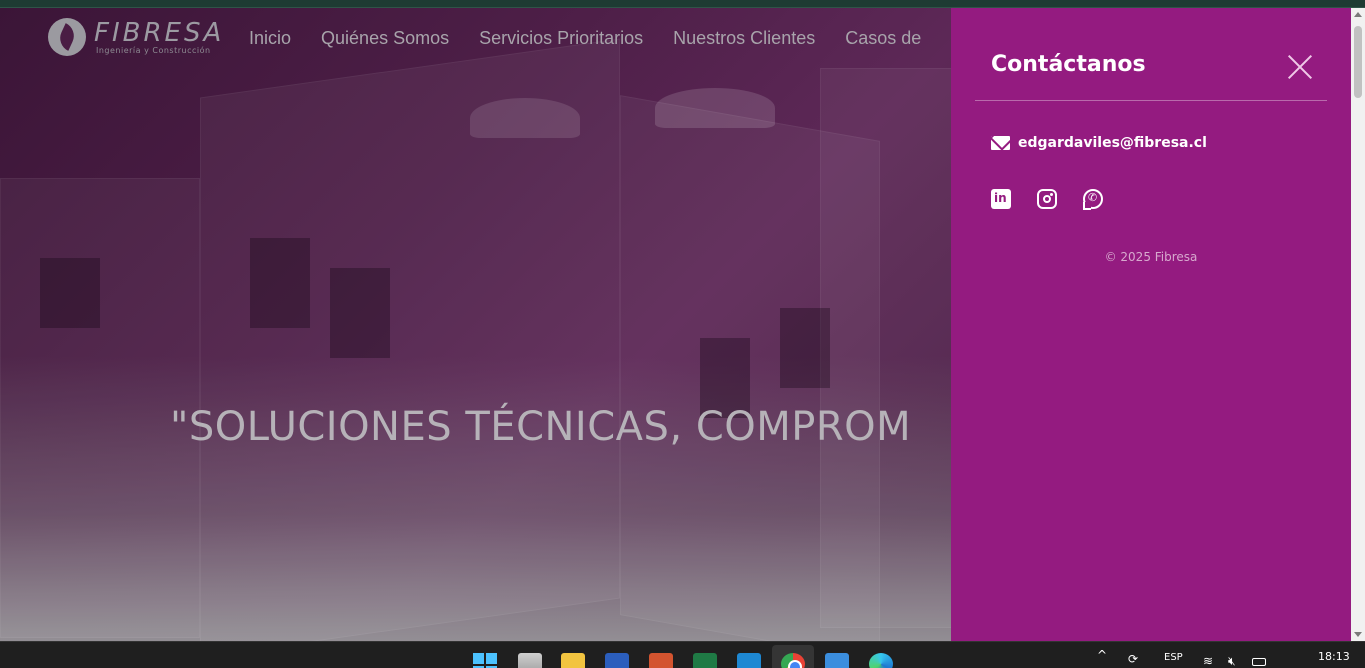 This screenshot has width=1365, height=668. I want to click on scroll-thumb, so click(1358, 62).